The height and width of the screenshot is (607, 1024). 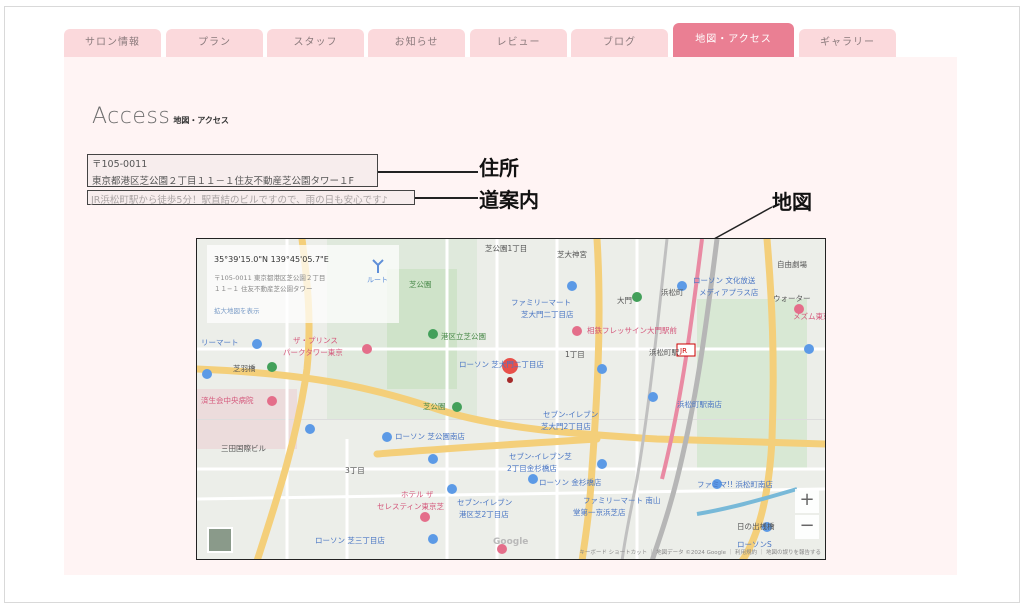 What do you see at coordinates (575, 354) in the screenshot?
I see `map-label: 1丁目` at bounding box center [575, 354].